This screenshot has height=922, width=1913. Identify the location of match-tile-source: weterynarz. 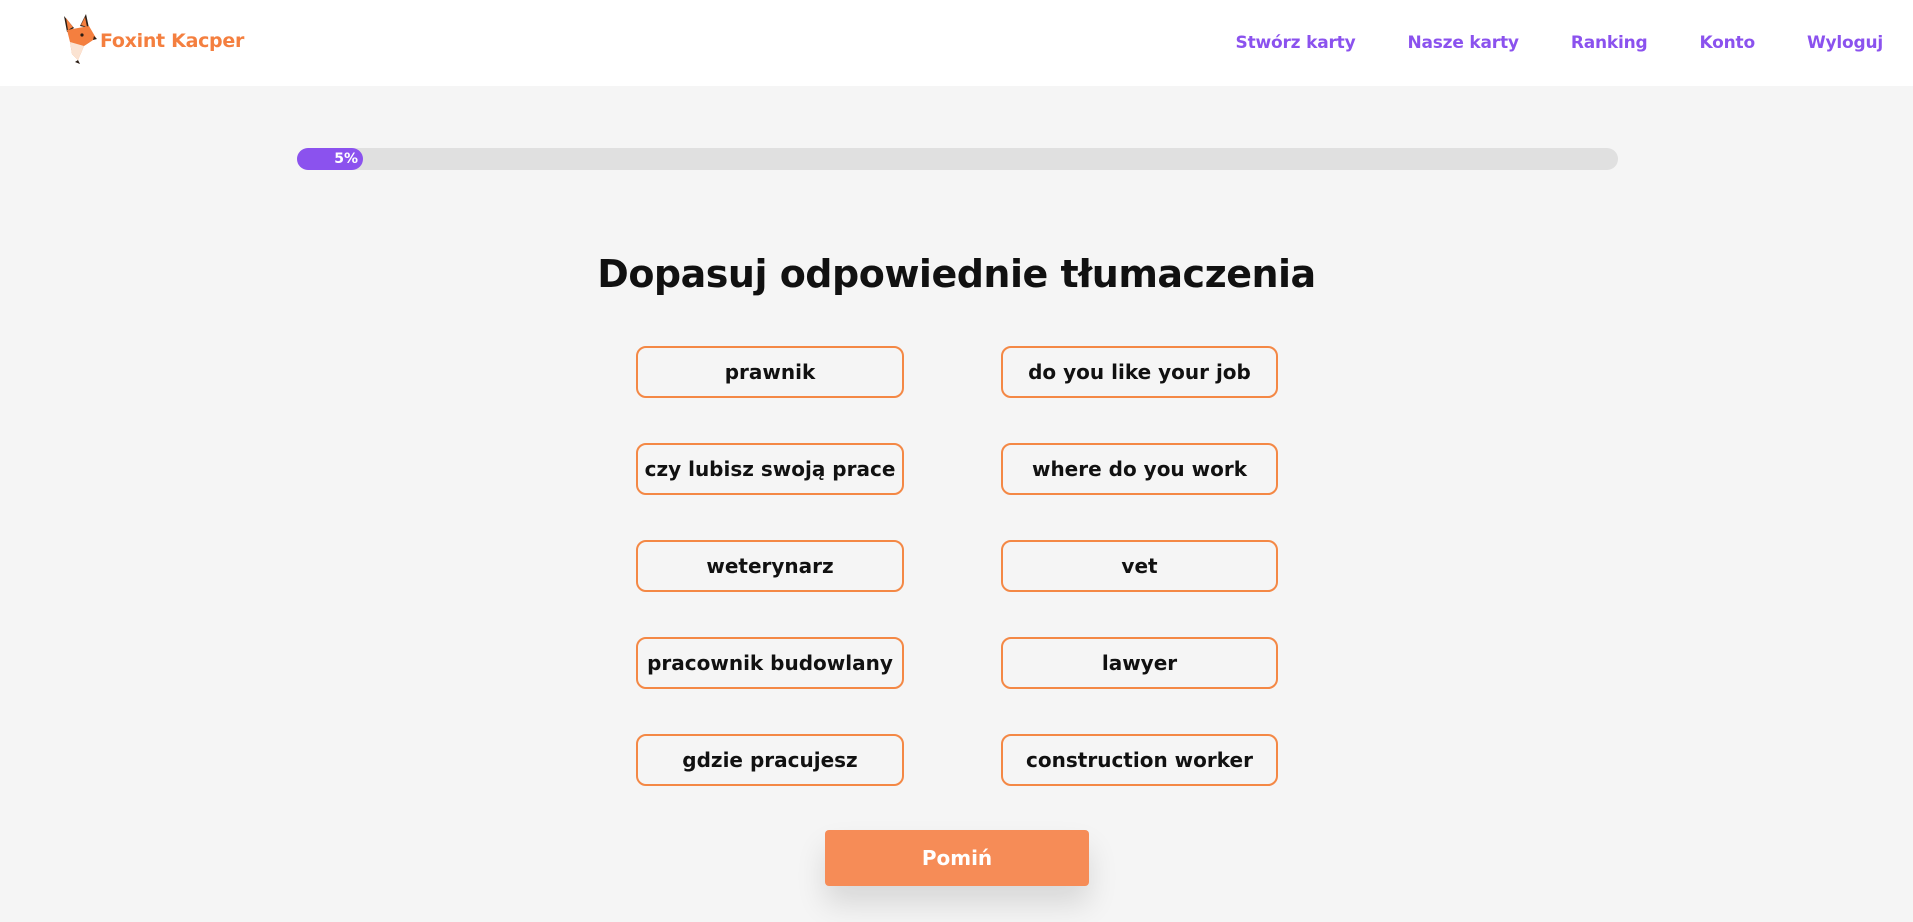
(770, 566).